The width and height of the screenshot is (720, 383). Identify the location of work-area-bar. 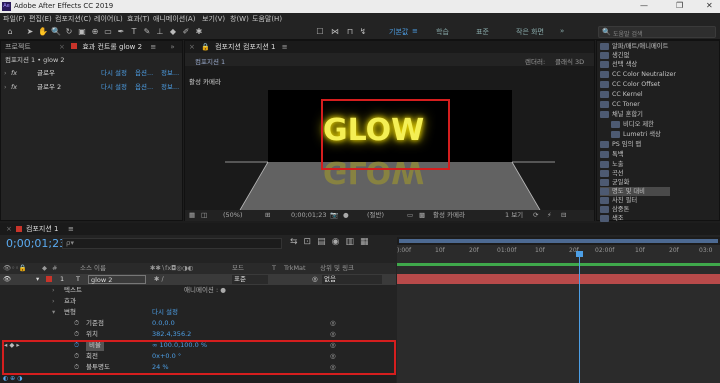
(558, 241).